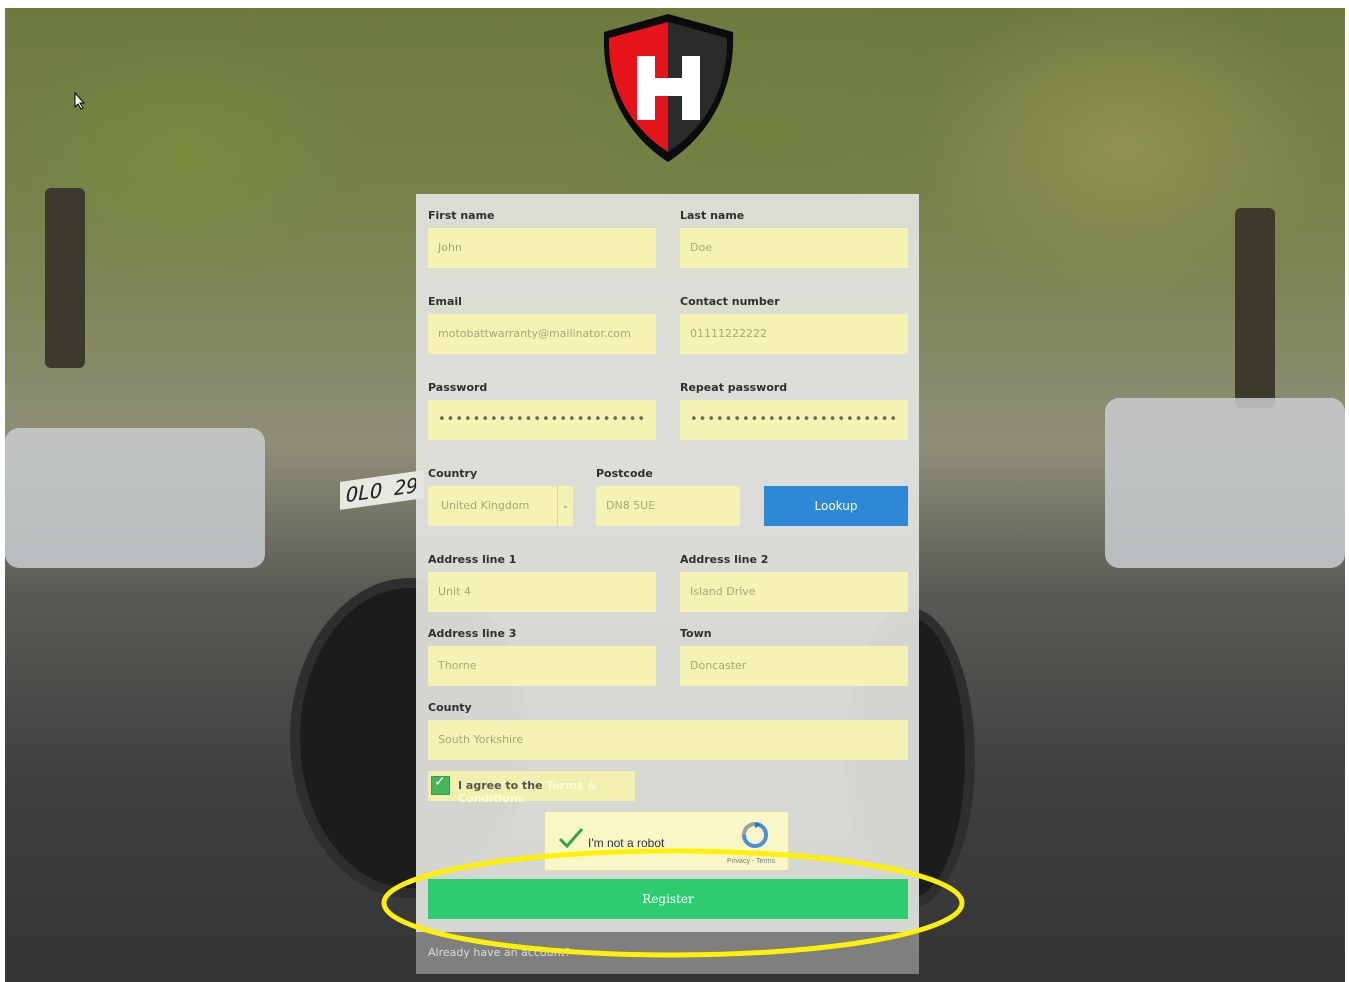  Describe the element at coordinates (696, 633) in the screenshot. I see `town-label: Town` at that location.